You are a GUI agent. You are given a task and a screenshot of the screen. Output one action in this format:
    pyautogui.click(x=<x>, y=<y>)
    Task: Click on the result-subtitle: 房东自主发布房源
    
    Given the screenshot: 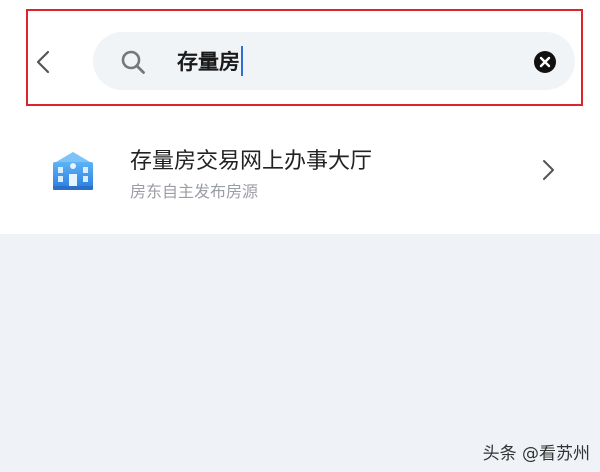 What is the action you would take?
    pyautogui.click(x=194, y=191)
    